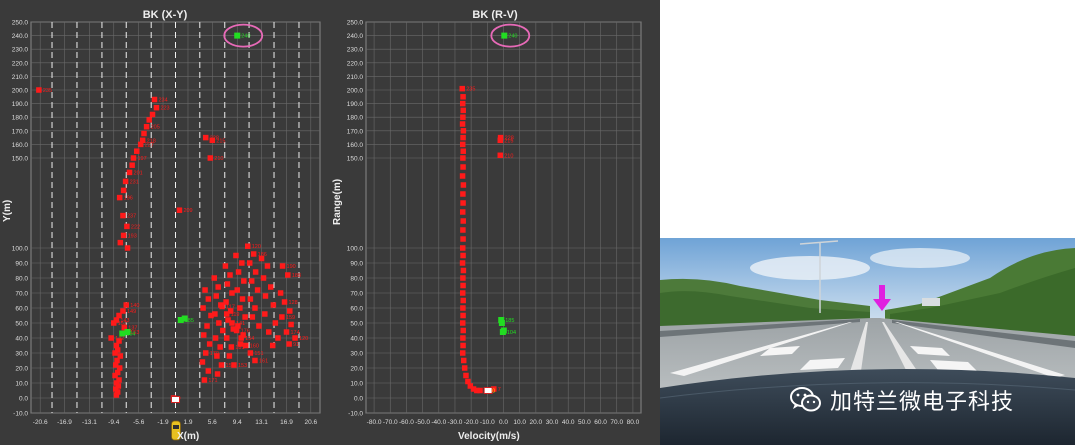 Image resolution: width=1075 pixels, height=445 pixels. I want to click on xy-target-id-label: 234, so click(162, 101).